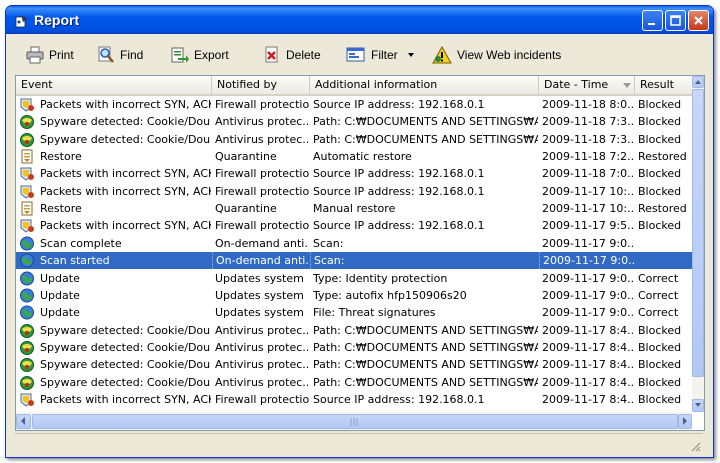 The width and height of the screenshot is (720, 463). Describe the element at coordinates (424, 261) in the screenshot. I see `additional-info-cell: Scan:` at that location.